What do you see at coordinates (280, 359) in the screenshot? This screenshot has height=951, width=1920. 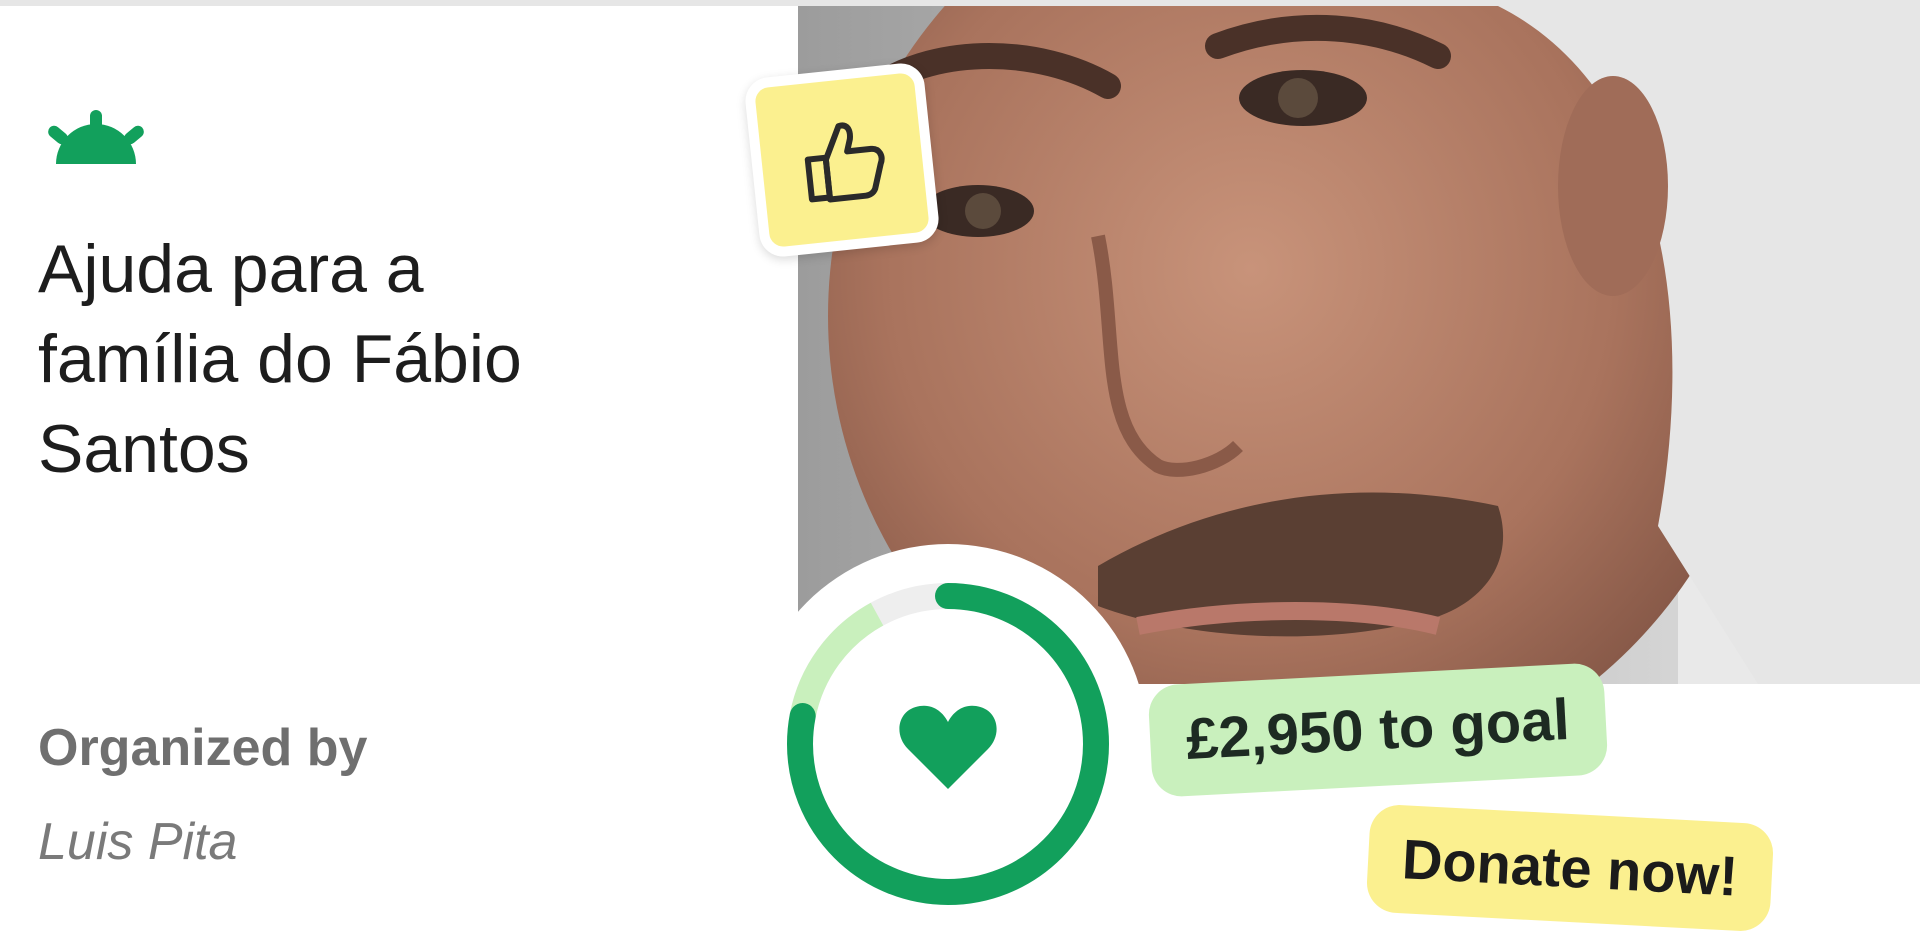 I see `campaign-title-line: família do Fábio` at bounding box center [280, 359].